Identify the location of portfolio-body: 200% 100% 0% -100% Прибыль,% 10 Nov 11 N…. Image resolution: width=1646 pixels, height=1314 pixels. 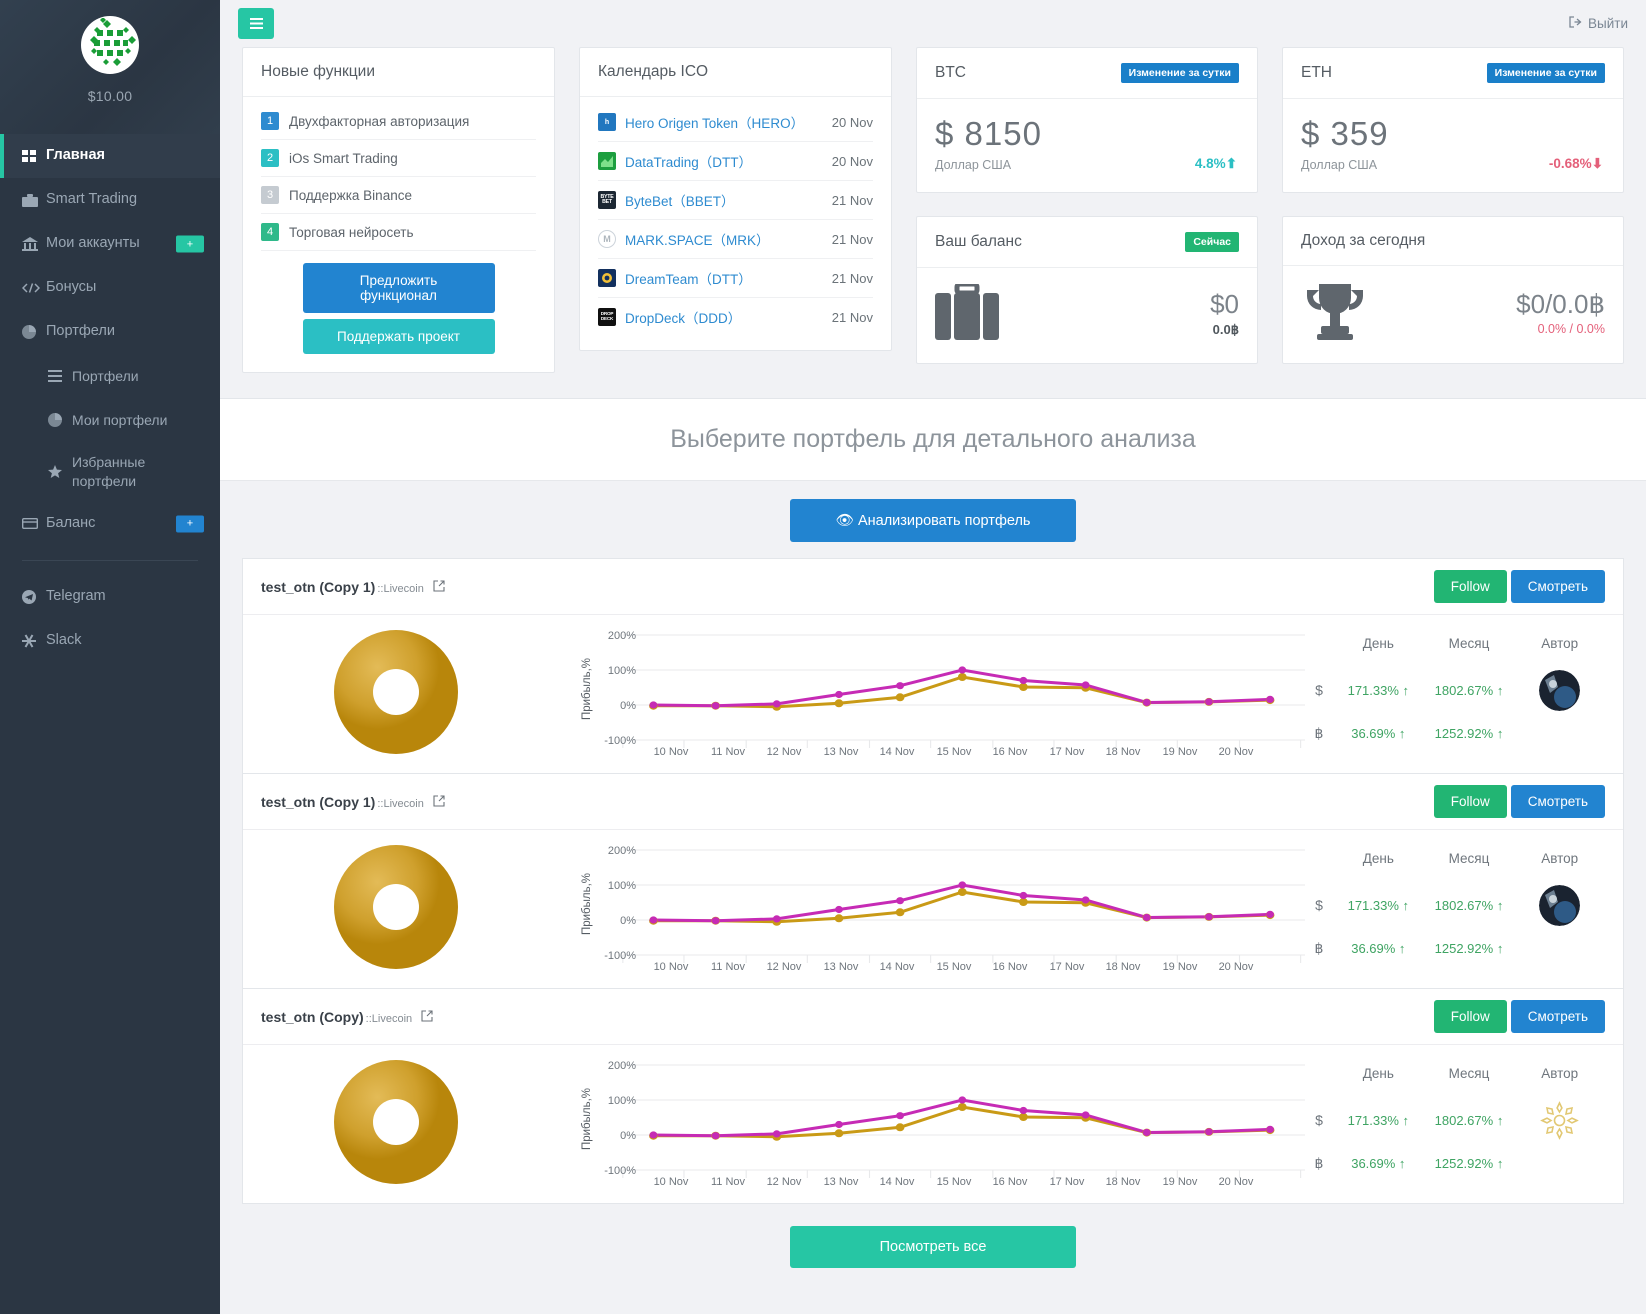
(933, 1124).